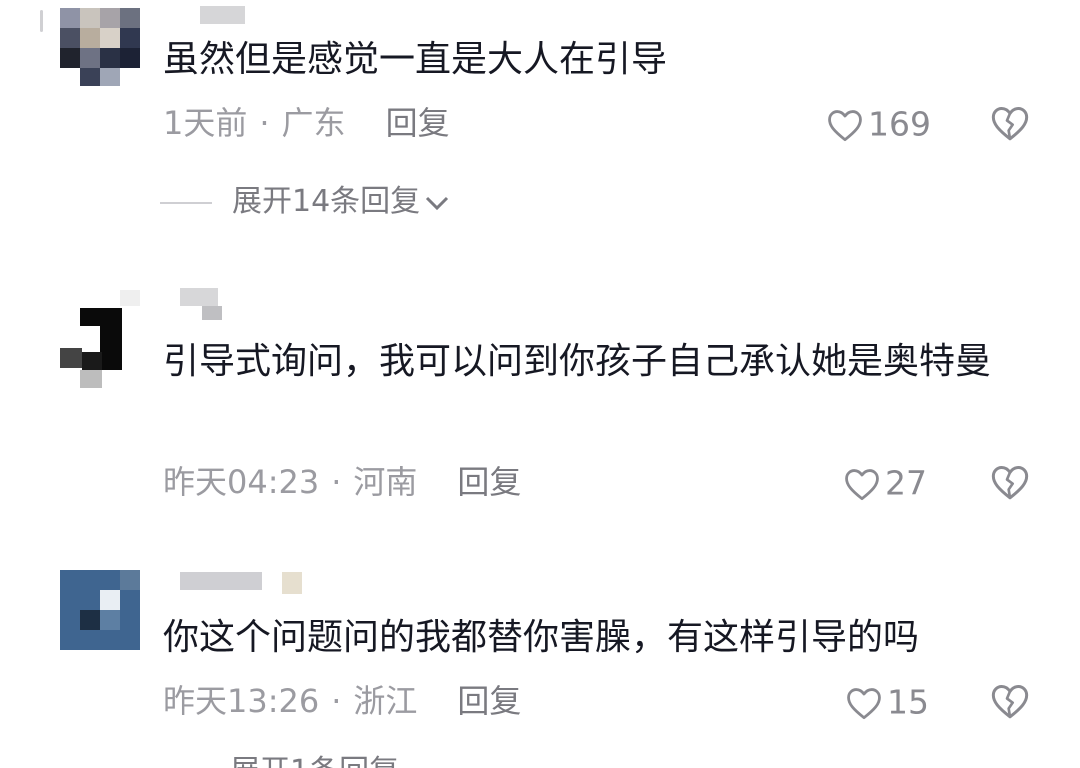 The height and width of the screenshot is (768, 1080). What do you see at coordinates (241, 701) in the screenshot?
I see `comment-time: 昨天13:26` at bounding box center [241, 701].